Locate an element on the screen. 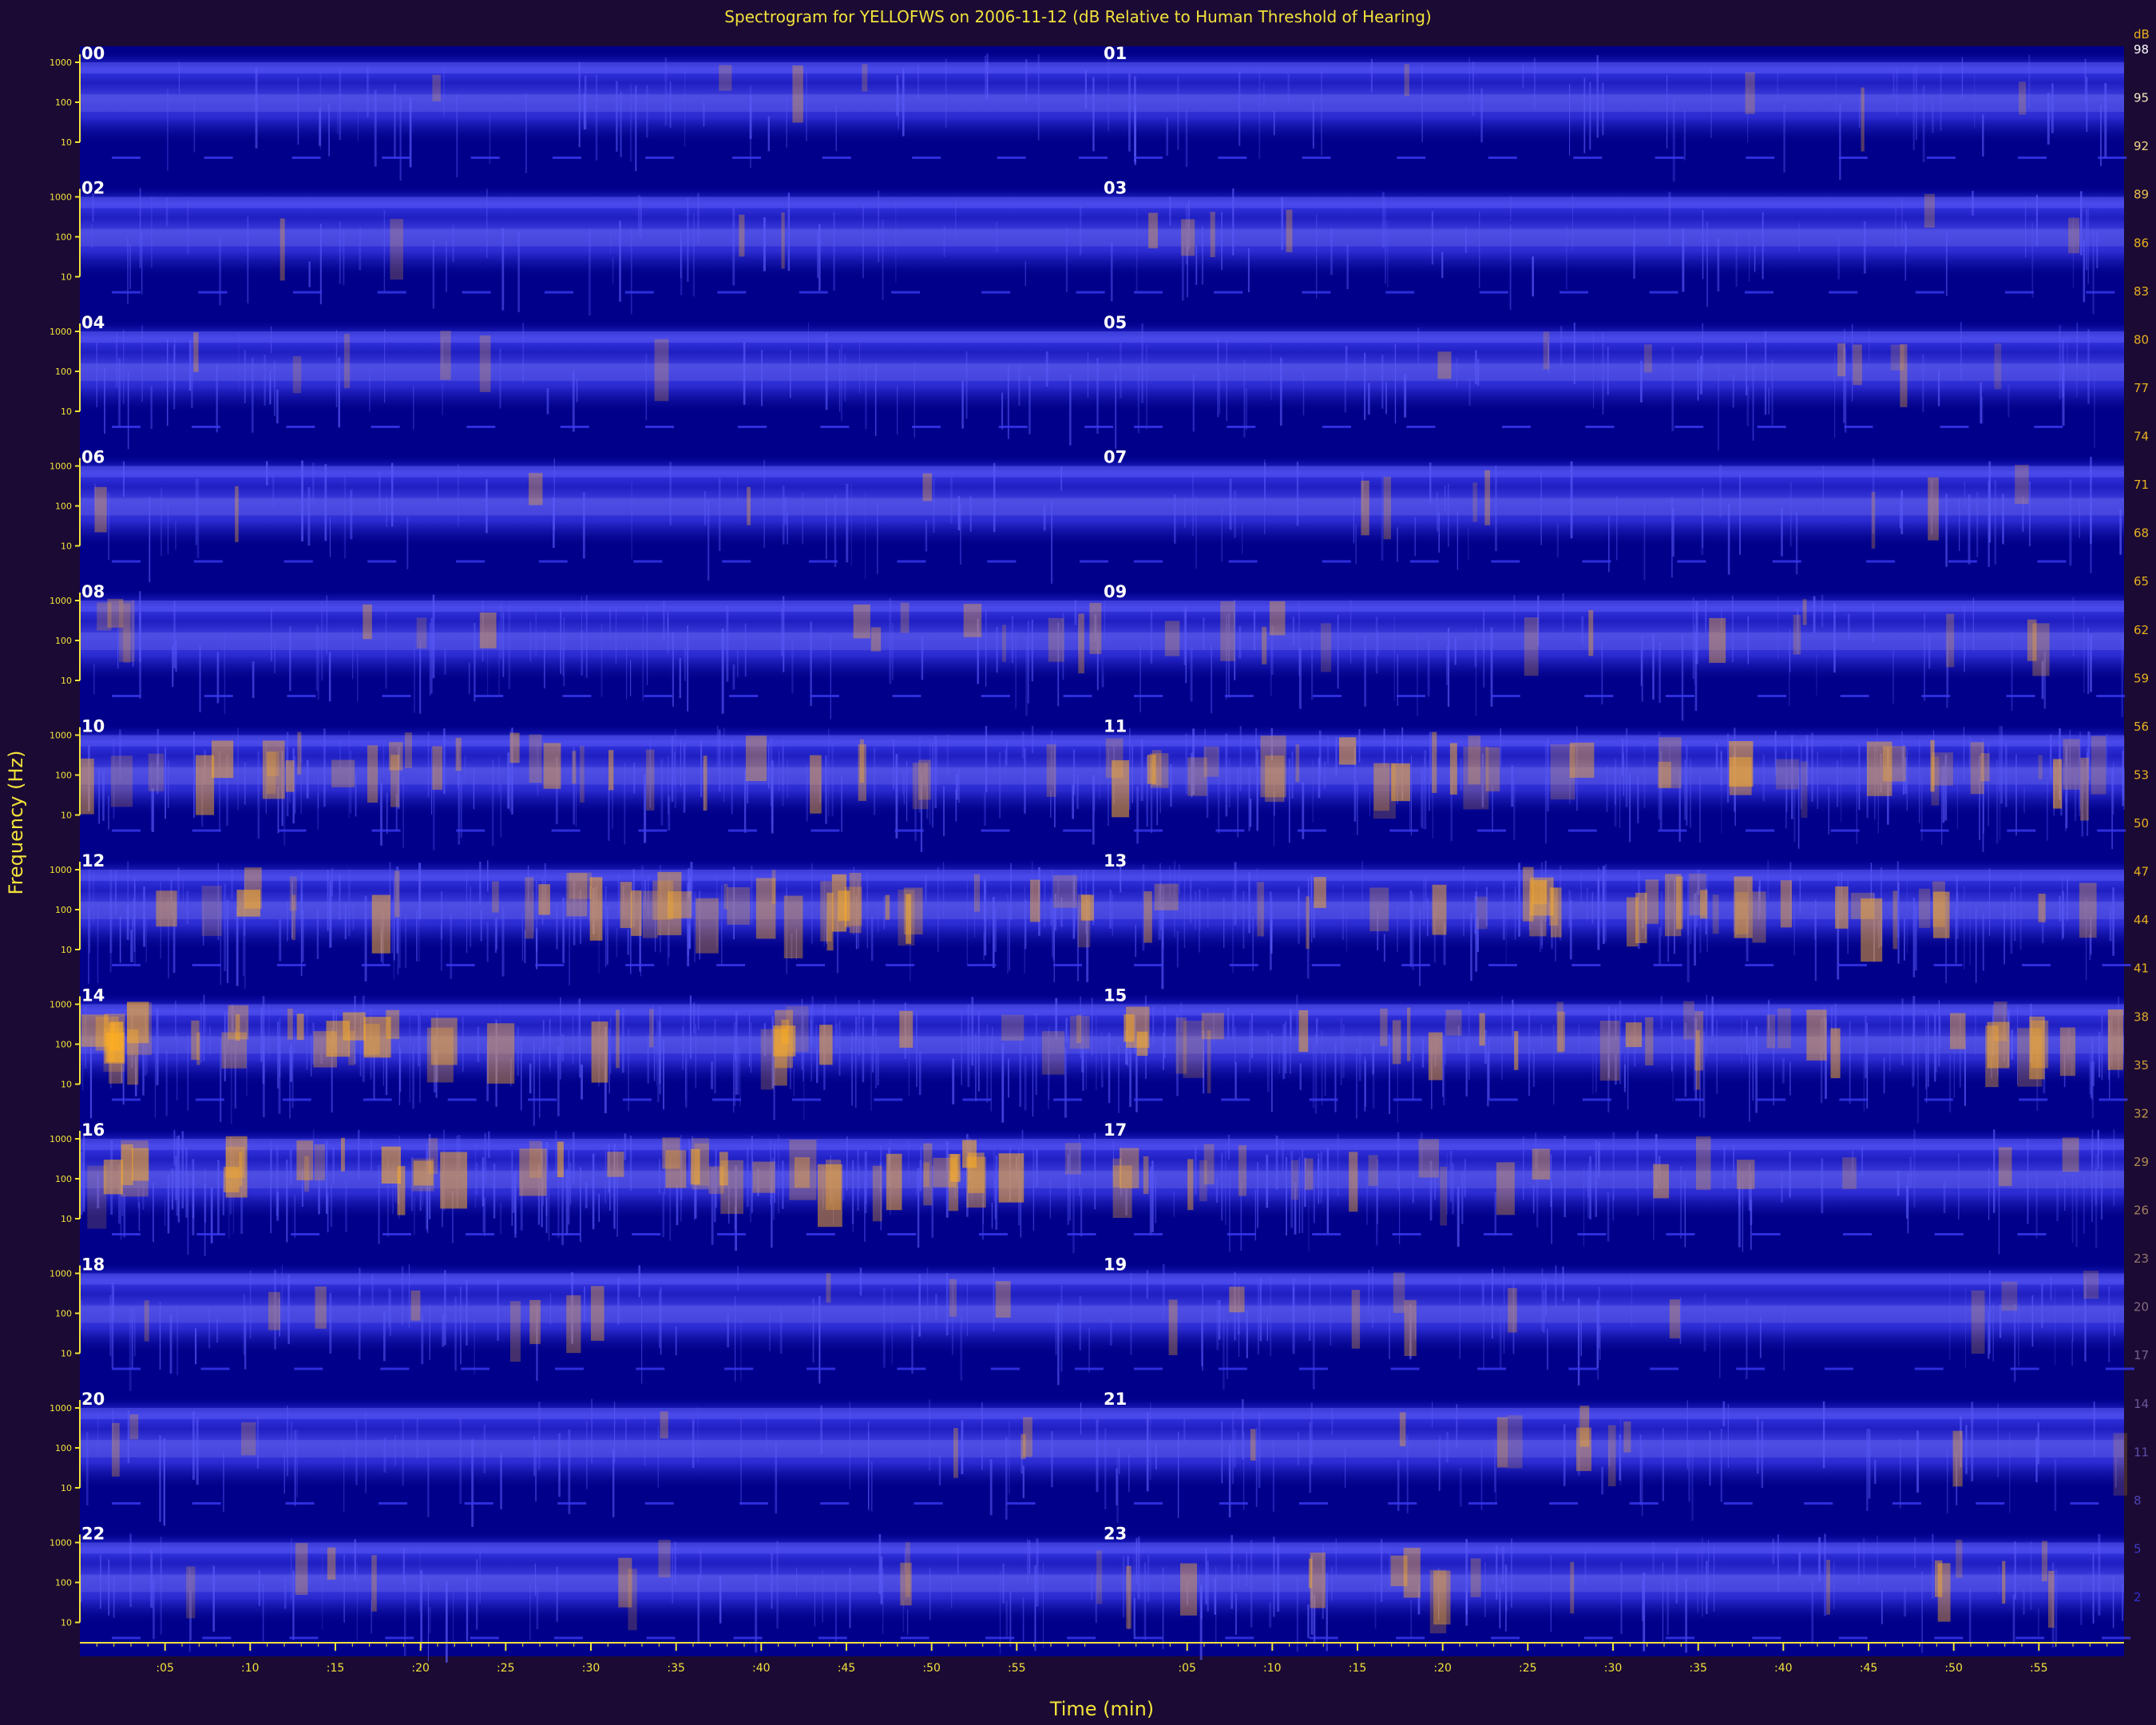 The height and width of the screenshot is (1725, 2156). freq-tick-label: 100 is located at coordinates (63, 1314).